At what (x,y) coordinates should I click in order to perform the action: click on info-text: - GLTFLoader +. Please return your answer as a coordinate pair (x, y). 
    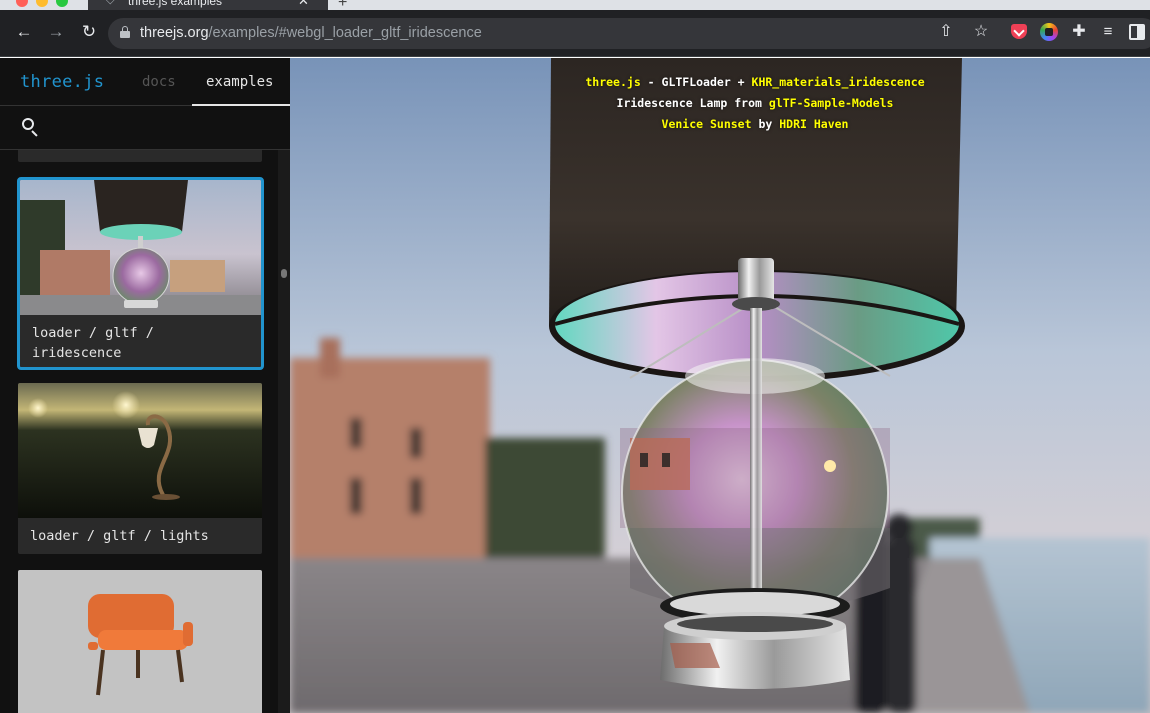
    Looking at the image, I should click on (696, 82).